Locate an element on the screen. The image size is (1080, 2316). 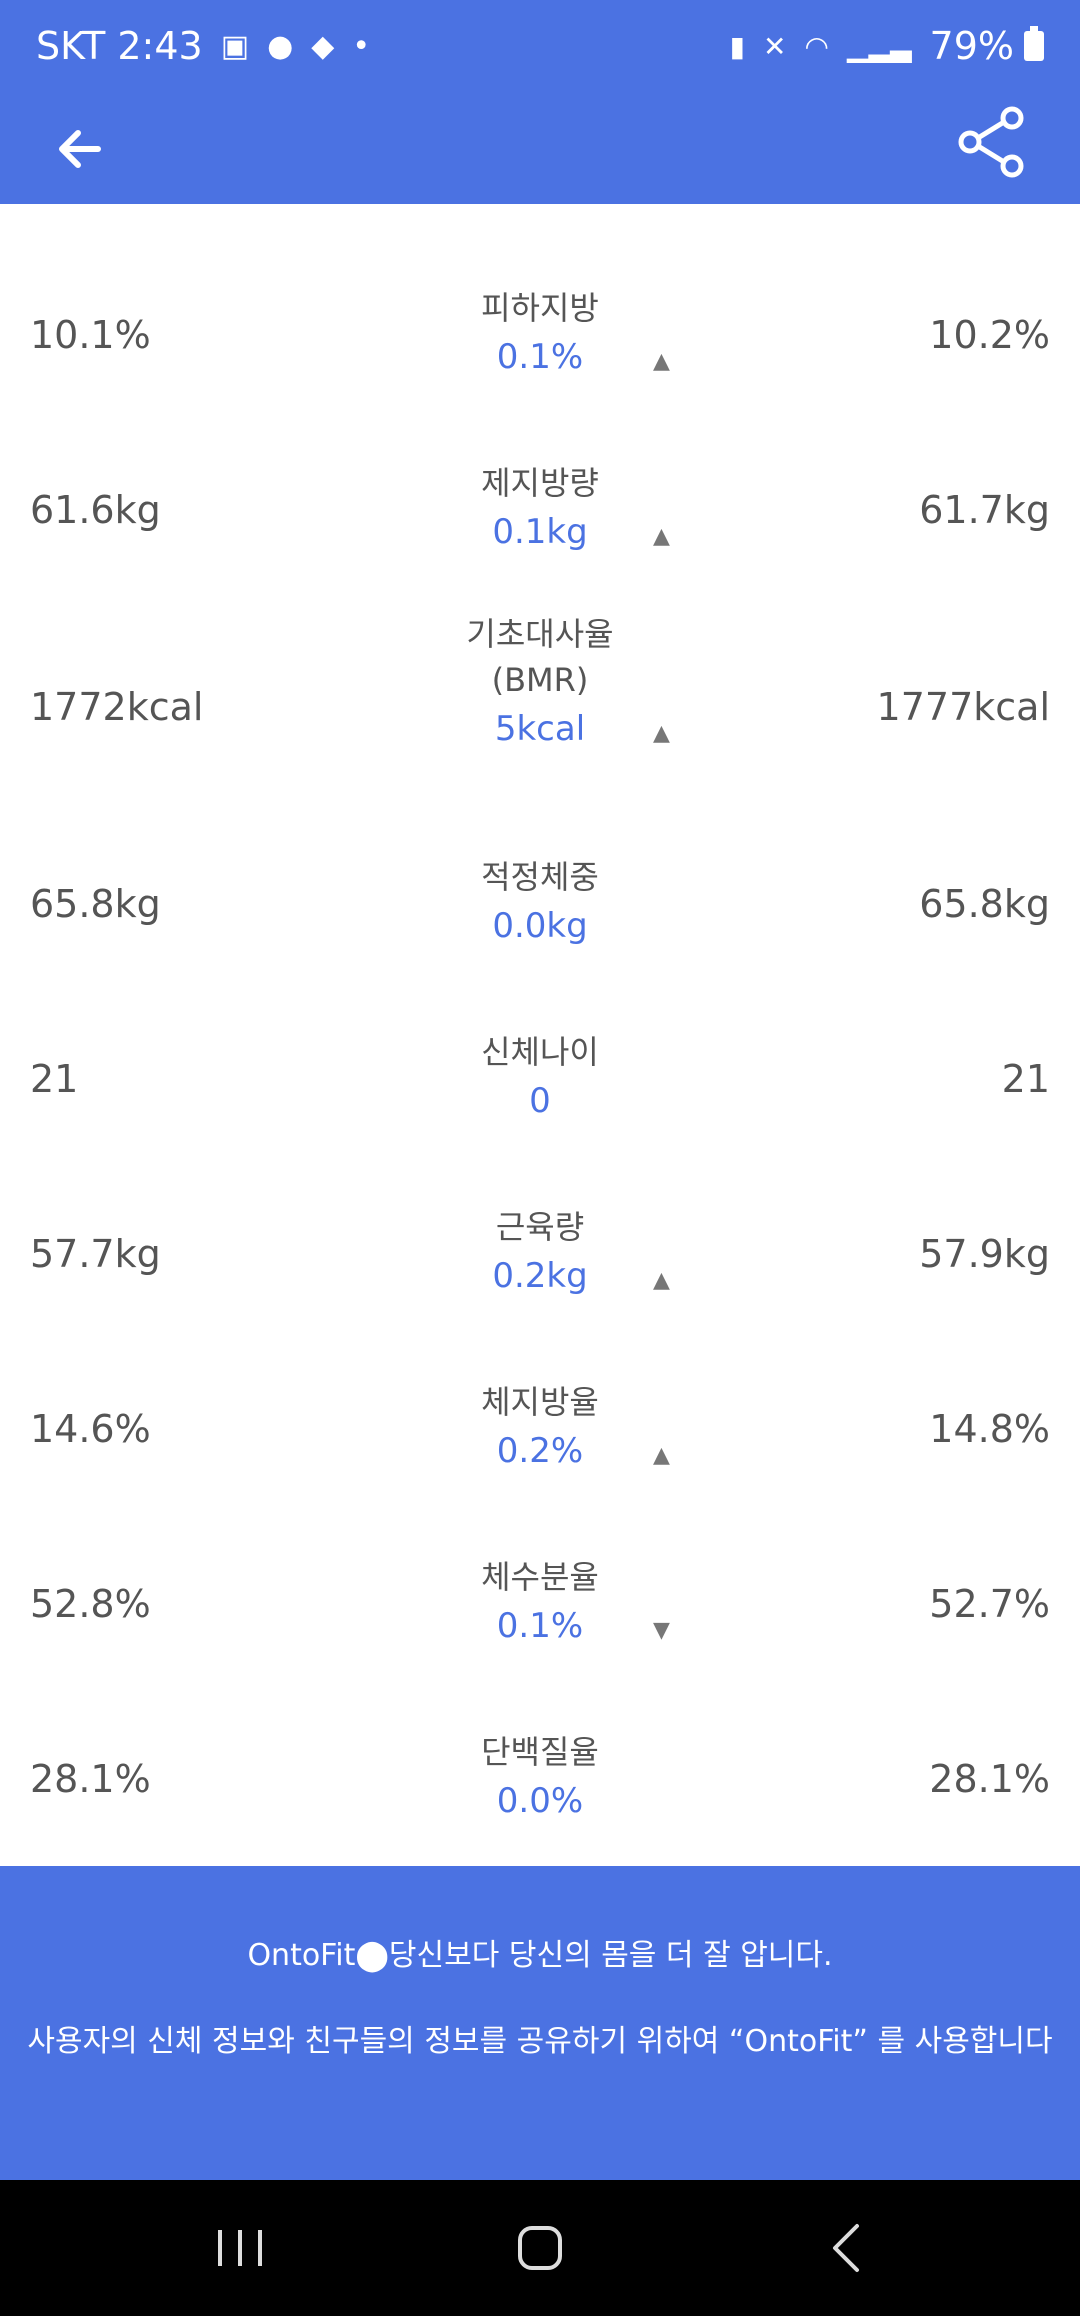
current-value: 65.8kg is located at coordinates (984, 904).